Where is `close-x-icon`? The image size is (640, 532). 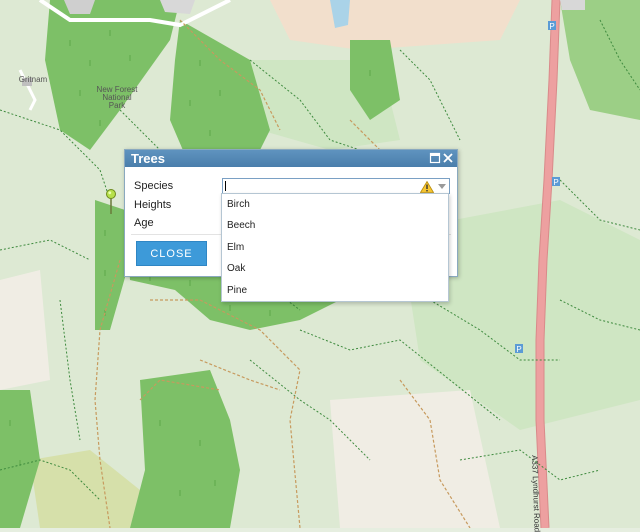 close-x-icon is located at coordinates (448, 158).